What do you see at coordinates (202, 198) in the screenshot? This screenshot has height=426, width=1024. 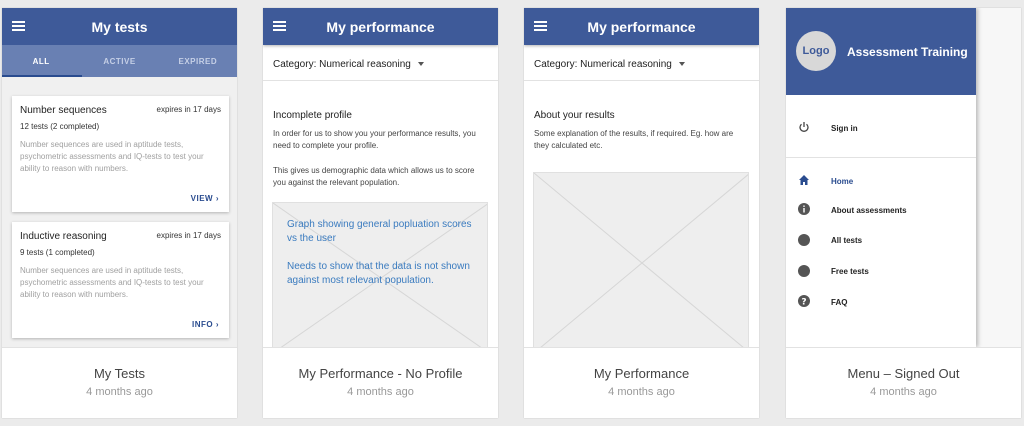 I see `view-label: VIEW` at bounding box center [202, 198].